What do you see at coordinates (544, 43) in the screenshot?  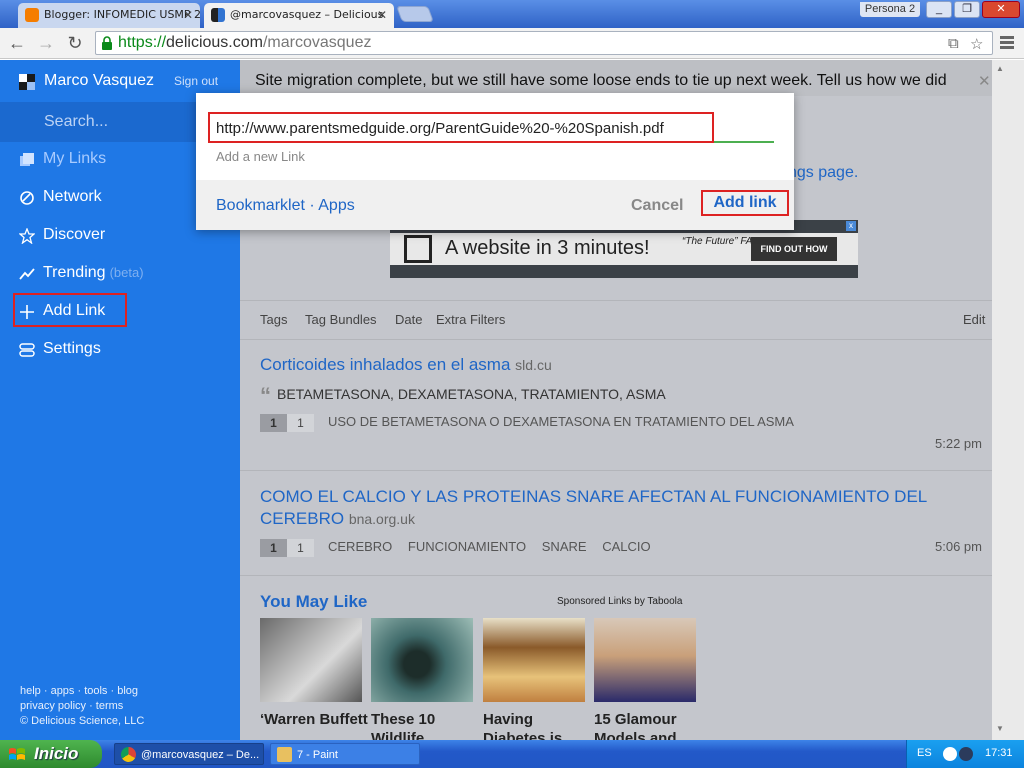 I see `address-bar: https://delicious.com/marcovasquez ⧉ ☆` at bounding box center [544, 43].